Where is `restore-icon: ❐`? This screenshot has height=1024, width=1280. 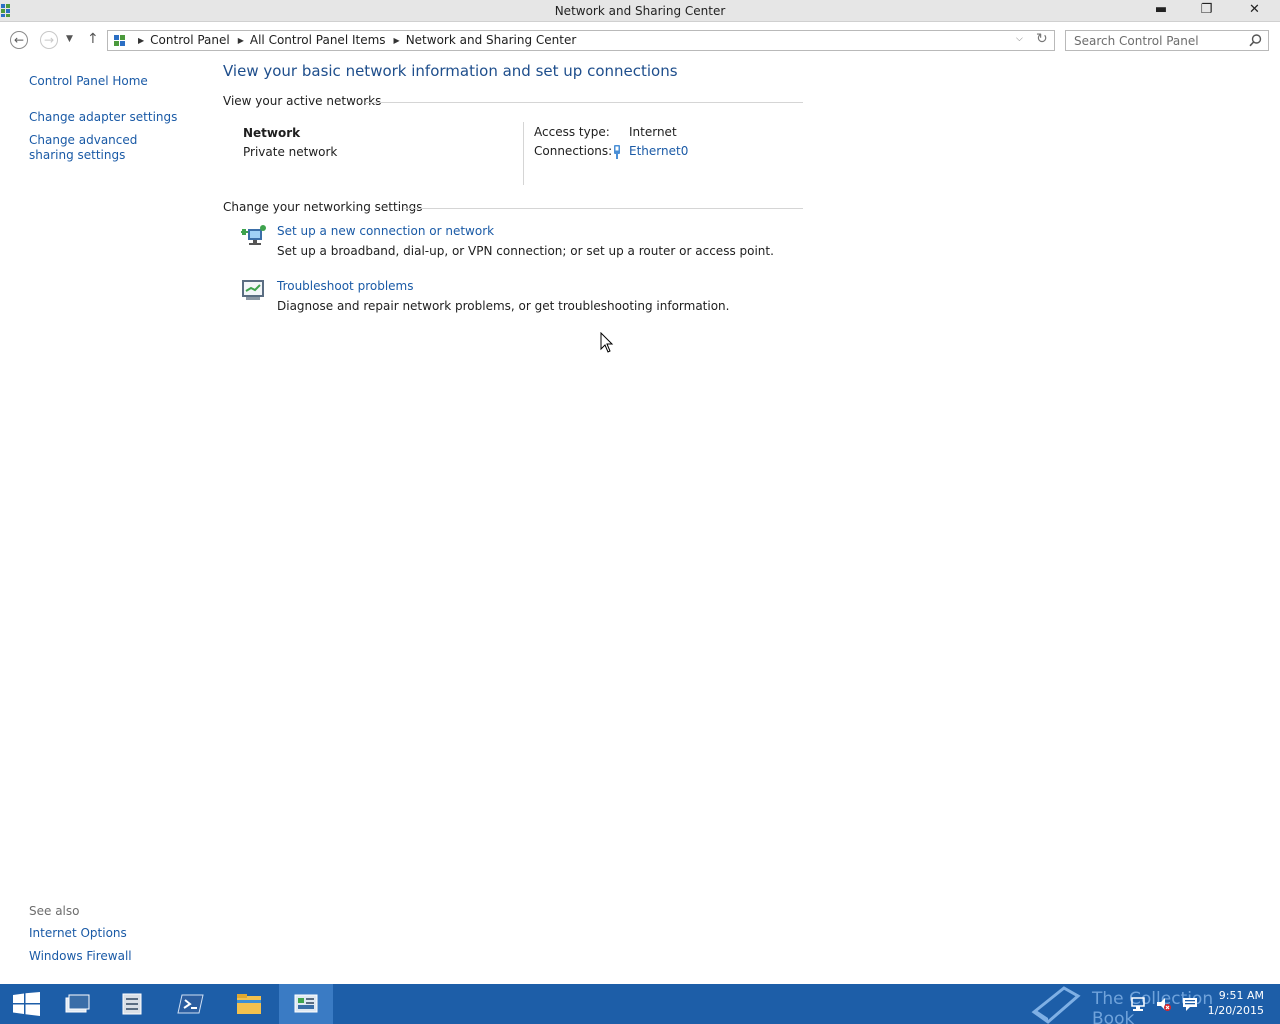
restore-icon: ❐ is located at coordinates (1206, 9).